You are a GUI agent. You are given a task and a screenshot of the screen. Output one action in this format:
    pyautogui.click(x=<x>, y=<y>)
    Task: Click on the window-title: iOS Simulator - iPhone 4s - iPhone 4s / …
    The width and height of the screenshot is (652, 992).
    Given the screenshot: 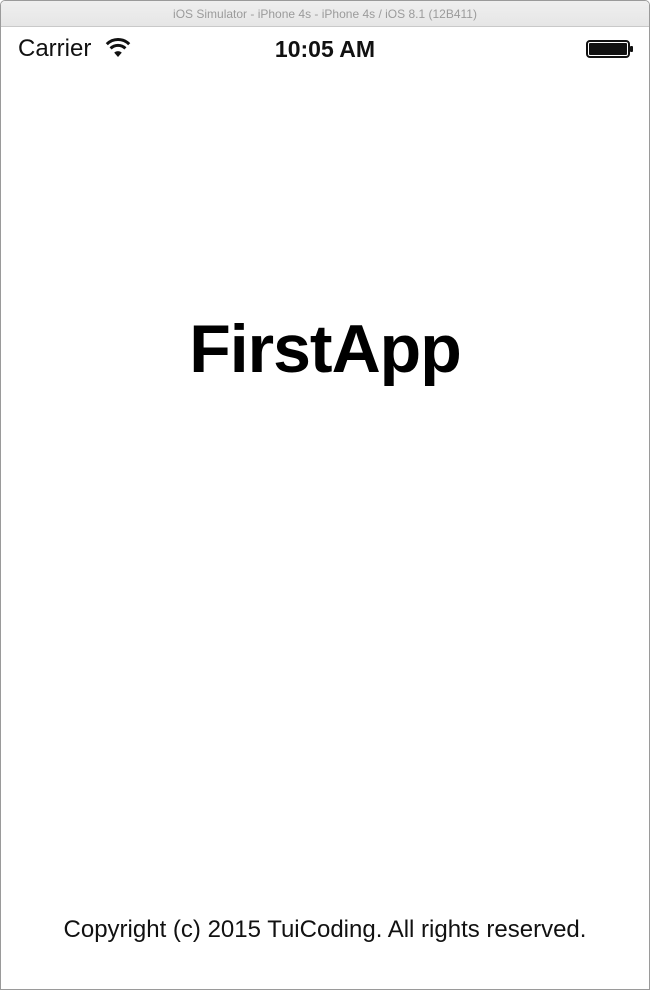 What is the action you would take?
    pyautogui.click(x=325, y=14)
    